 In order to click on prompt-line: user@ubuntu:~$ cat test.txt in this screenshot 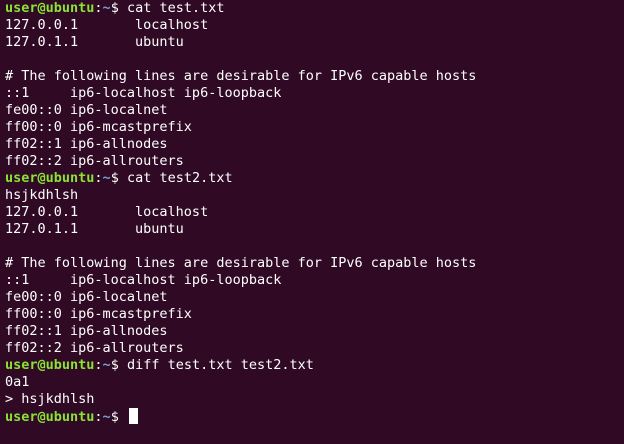, I will do `click(314, 8)`.